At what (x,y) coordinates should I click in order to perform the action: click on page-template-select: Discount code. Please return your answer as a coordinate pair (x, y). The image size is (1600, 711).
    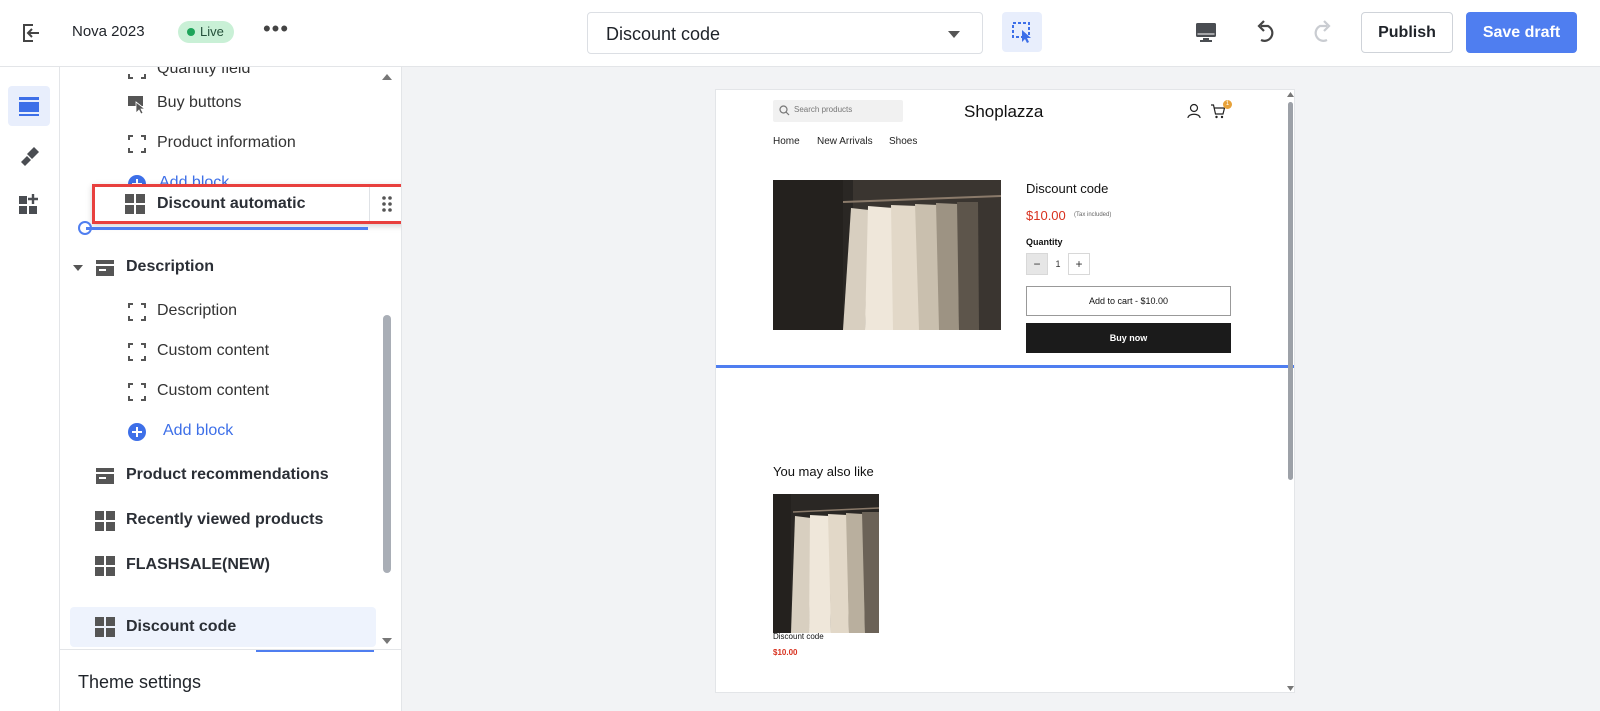
    Looking at the image, I should click on (785, 33).